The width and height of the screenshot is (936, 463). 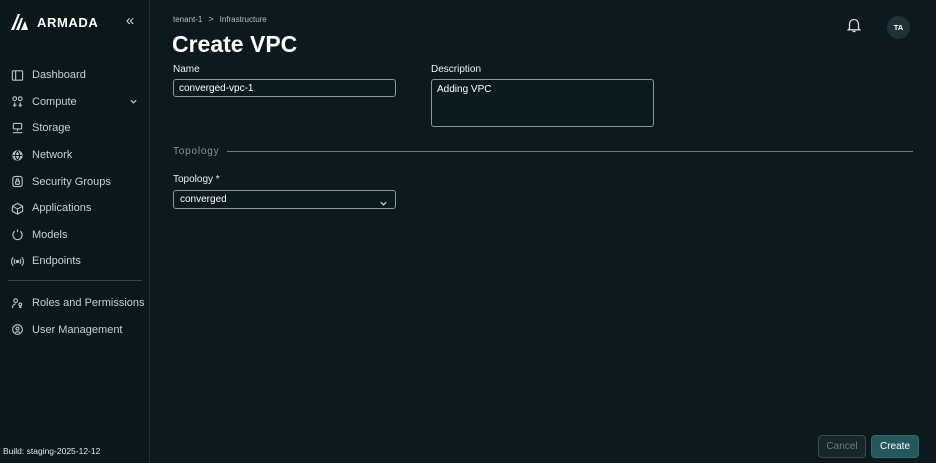 I want to click on network-icon, so click(x=17, y=155).